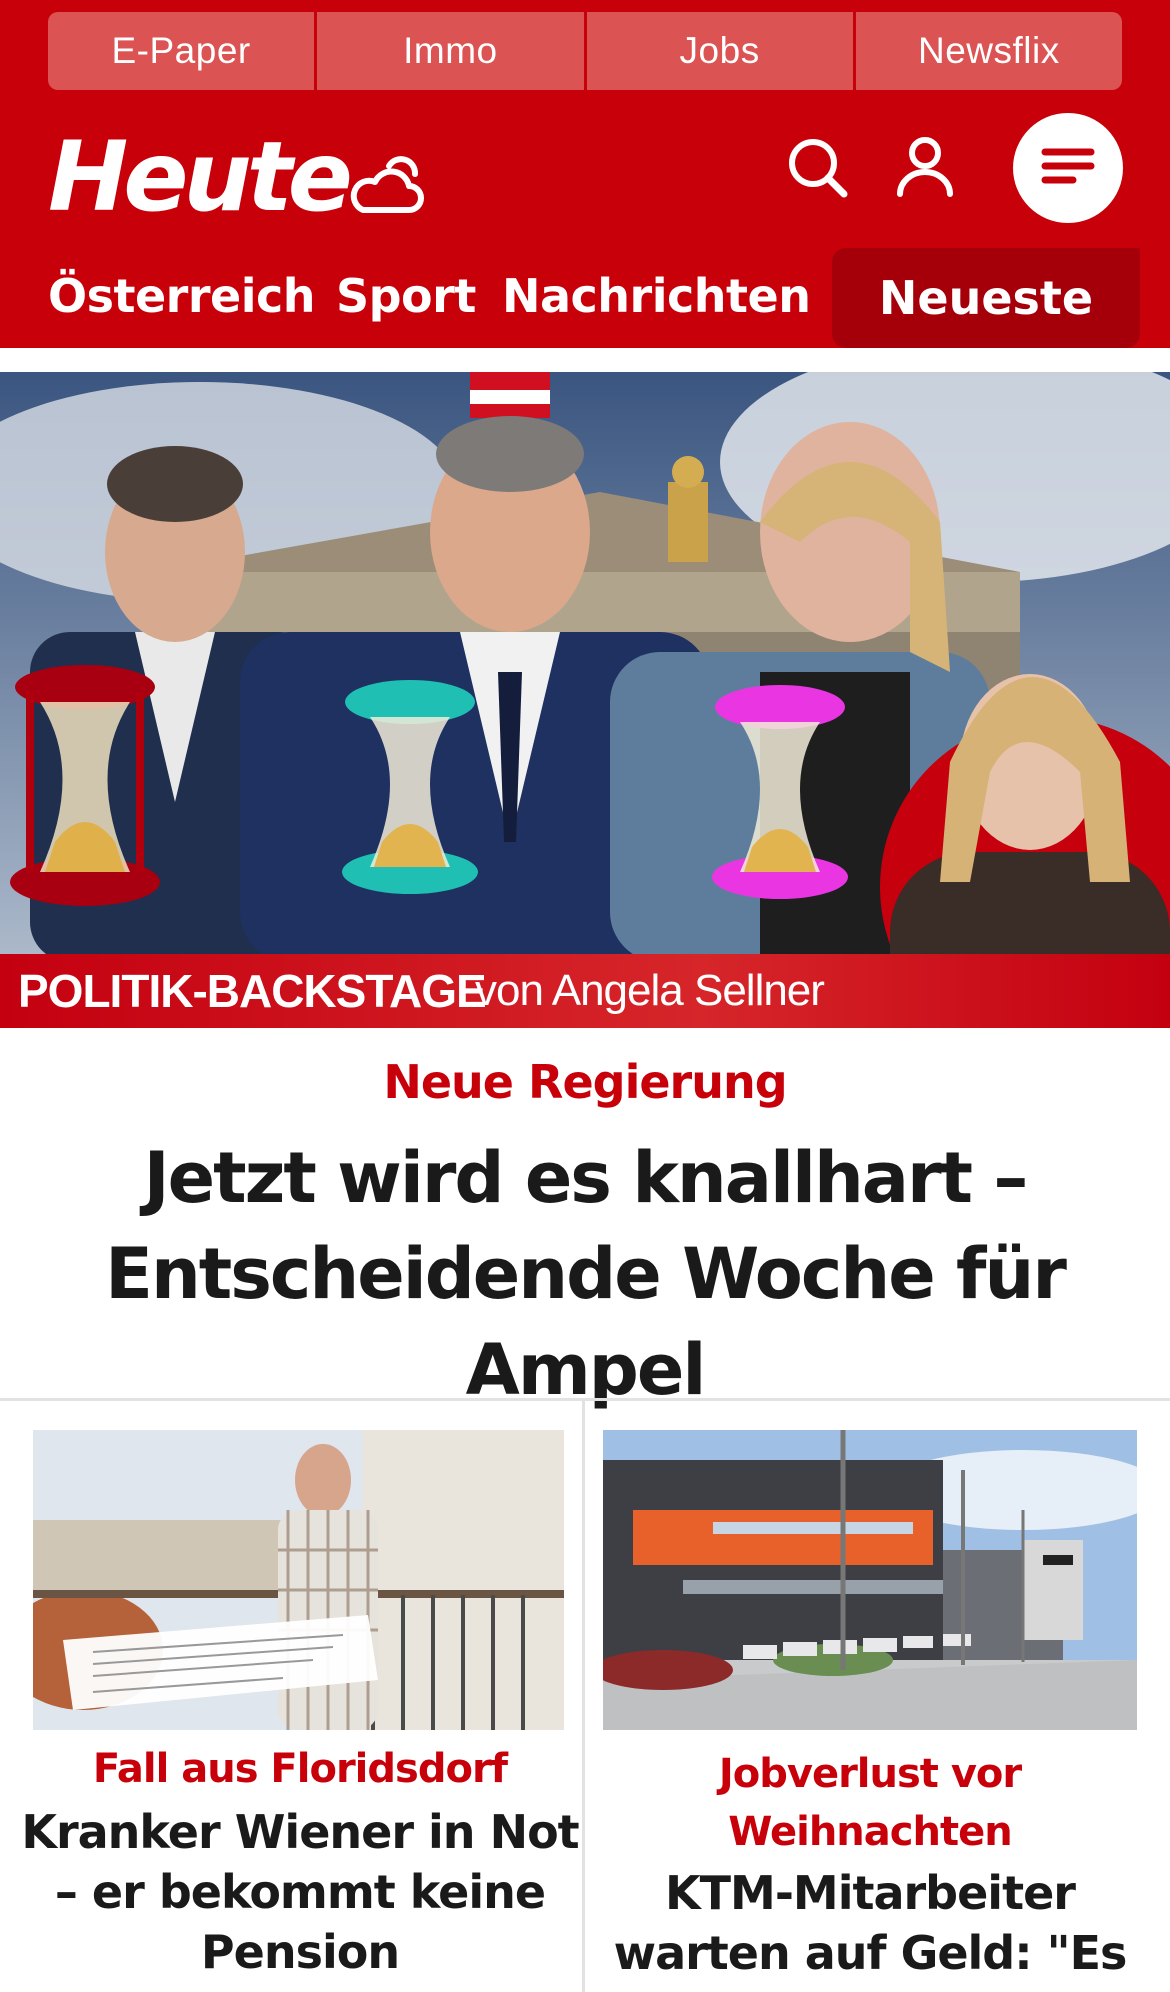  What do you see at coordinates (583, 1696) in the screenshot?
I see `column-divider` at bounding box center [583, 1696].